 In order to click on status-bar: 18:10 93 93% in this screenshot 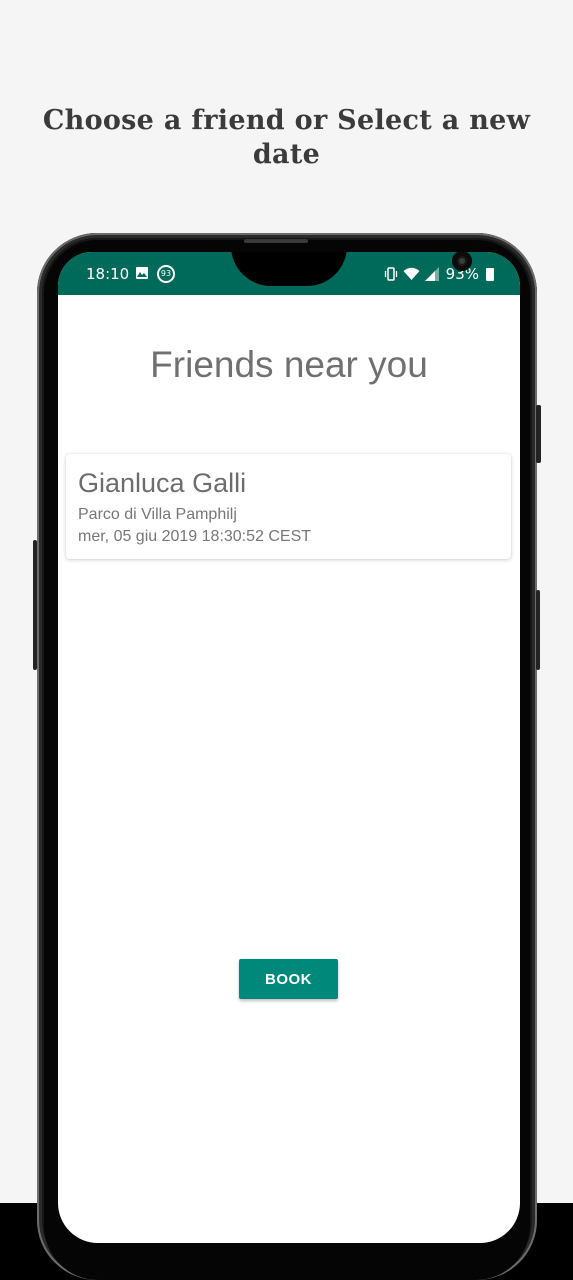, I will do `click(289, 273)`.